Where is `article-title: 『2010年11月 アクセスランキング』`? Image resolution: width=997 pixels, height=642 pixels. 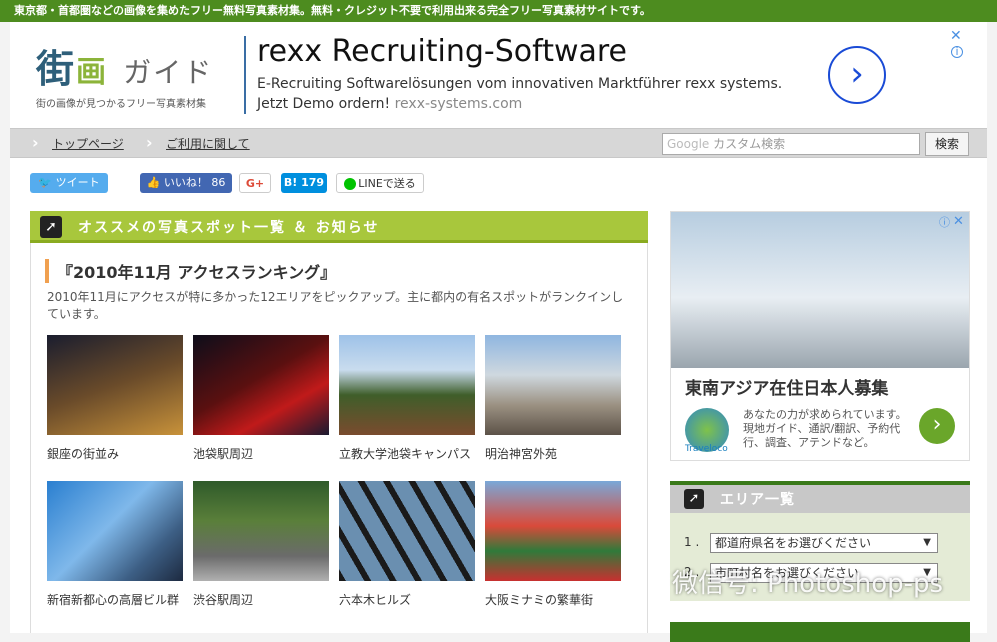 article-title: 『2010年11月 アクセスランキング』 is located at coordinates (190, 271).